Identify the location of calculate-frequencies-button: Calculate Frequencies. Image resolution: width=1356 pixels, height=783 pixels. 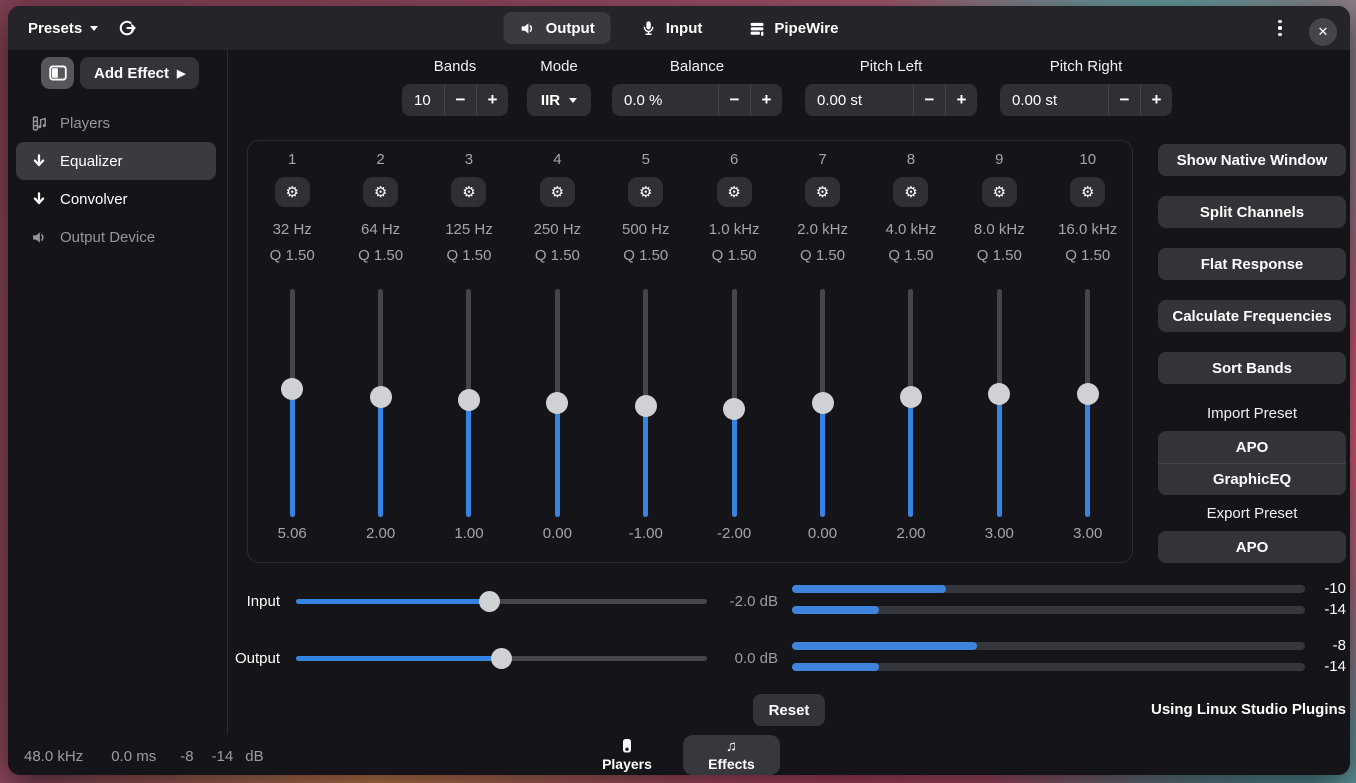
(1252, 316).